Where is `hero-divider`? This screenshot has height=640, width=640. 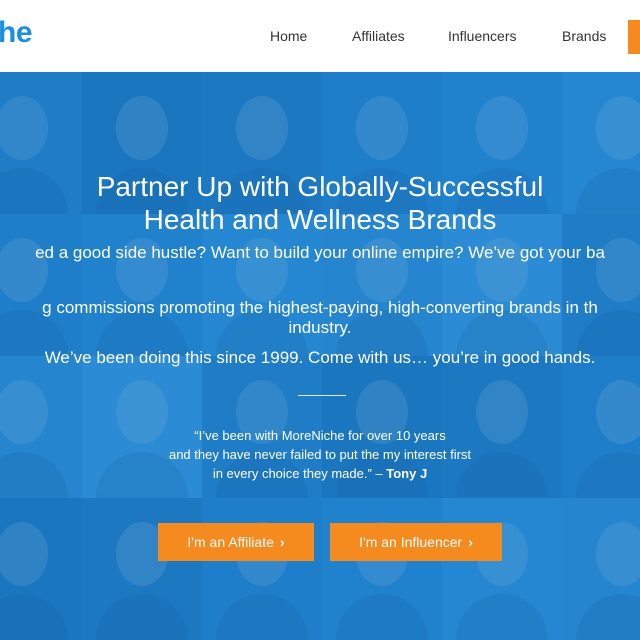 hero-divider is located at coordinates (322, 395).